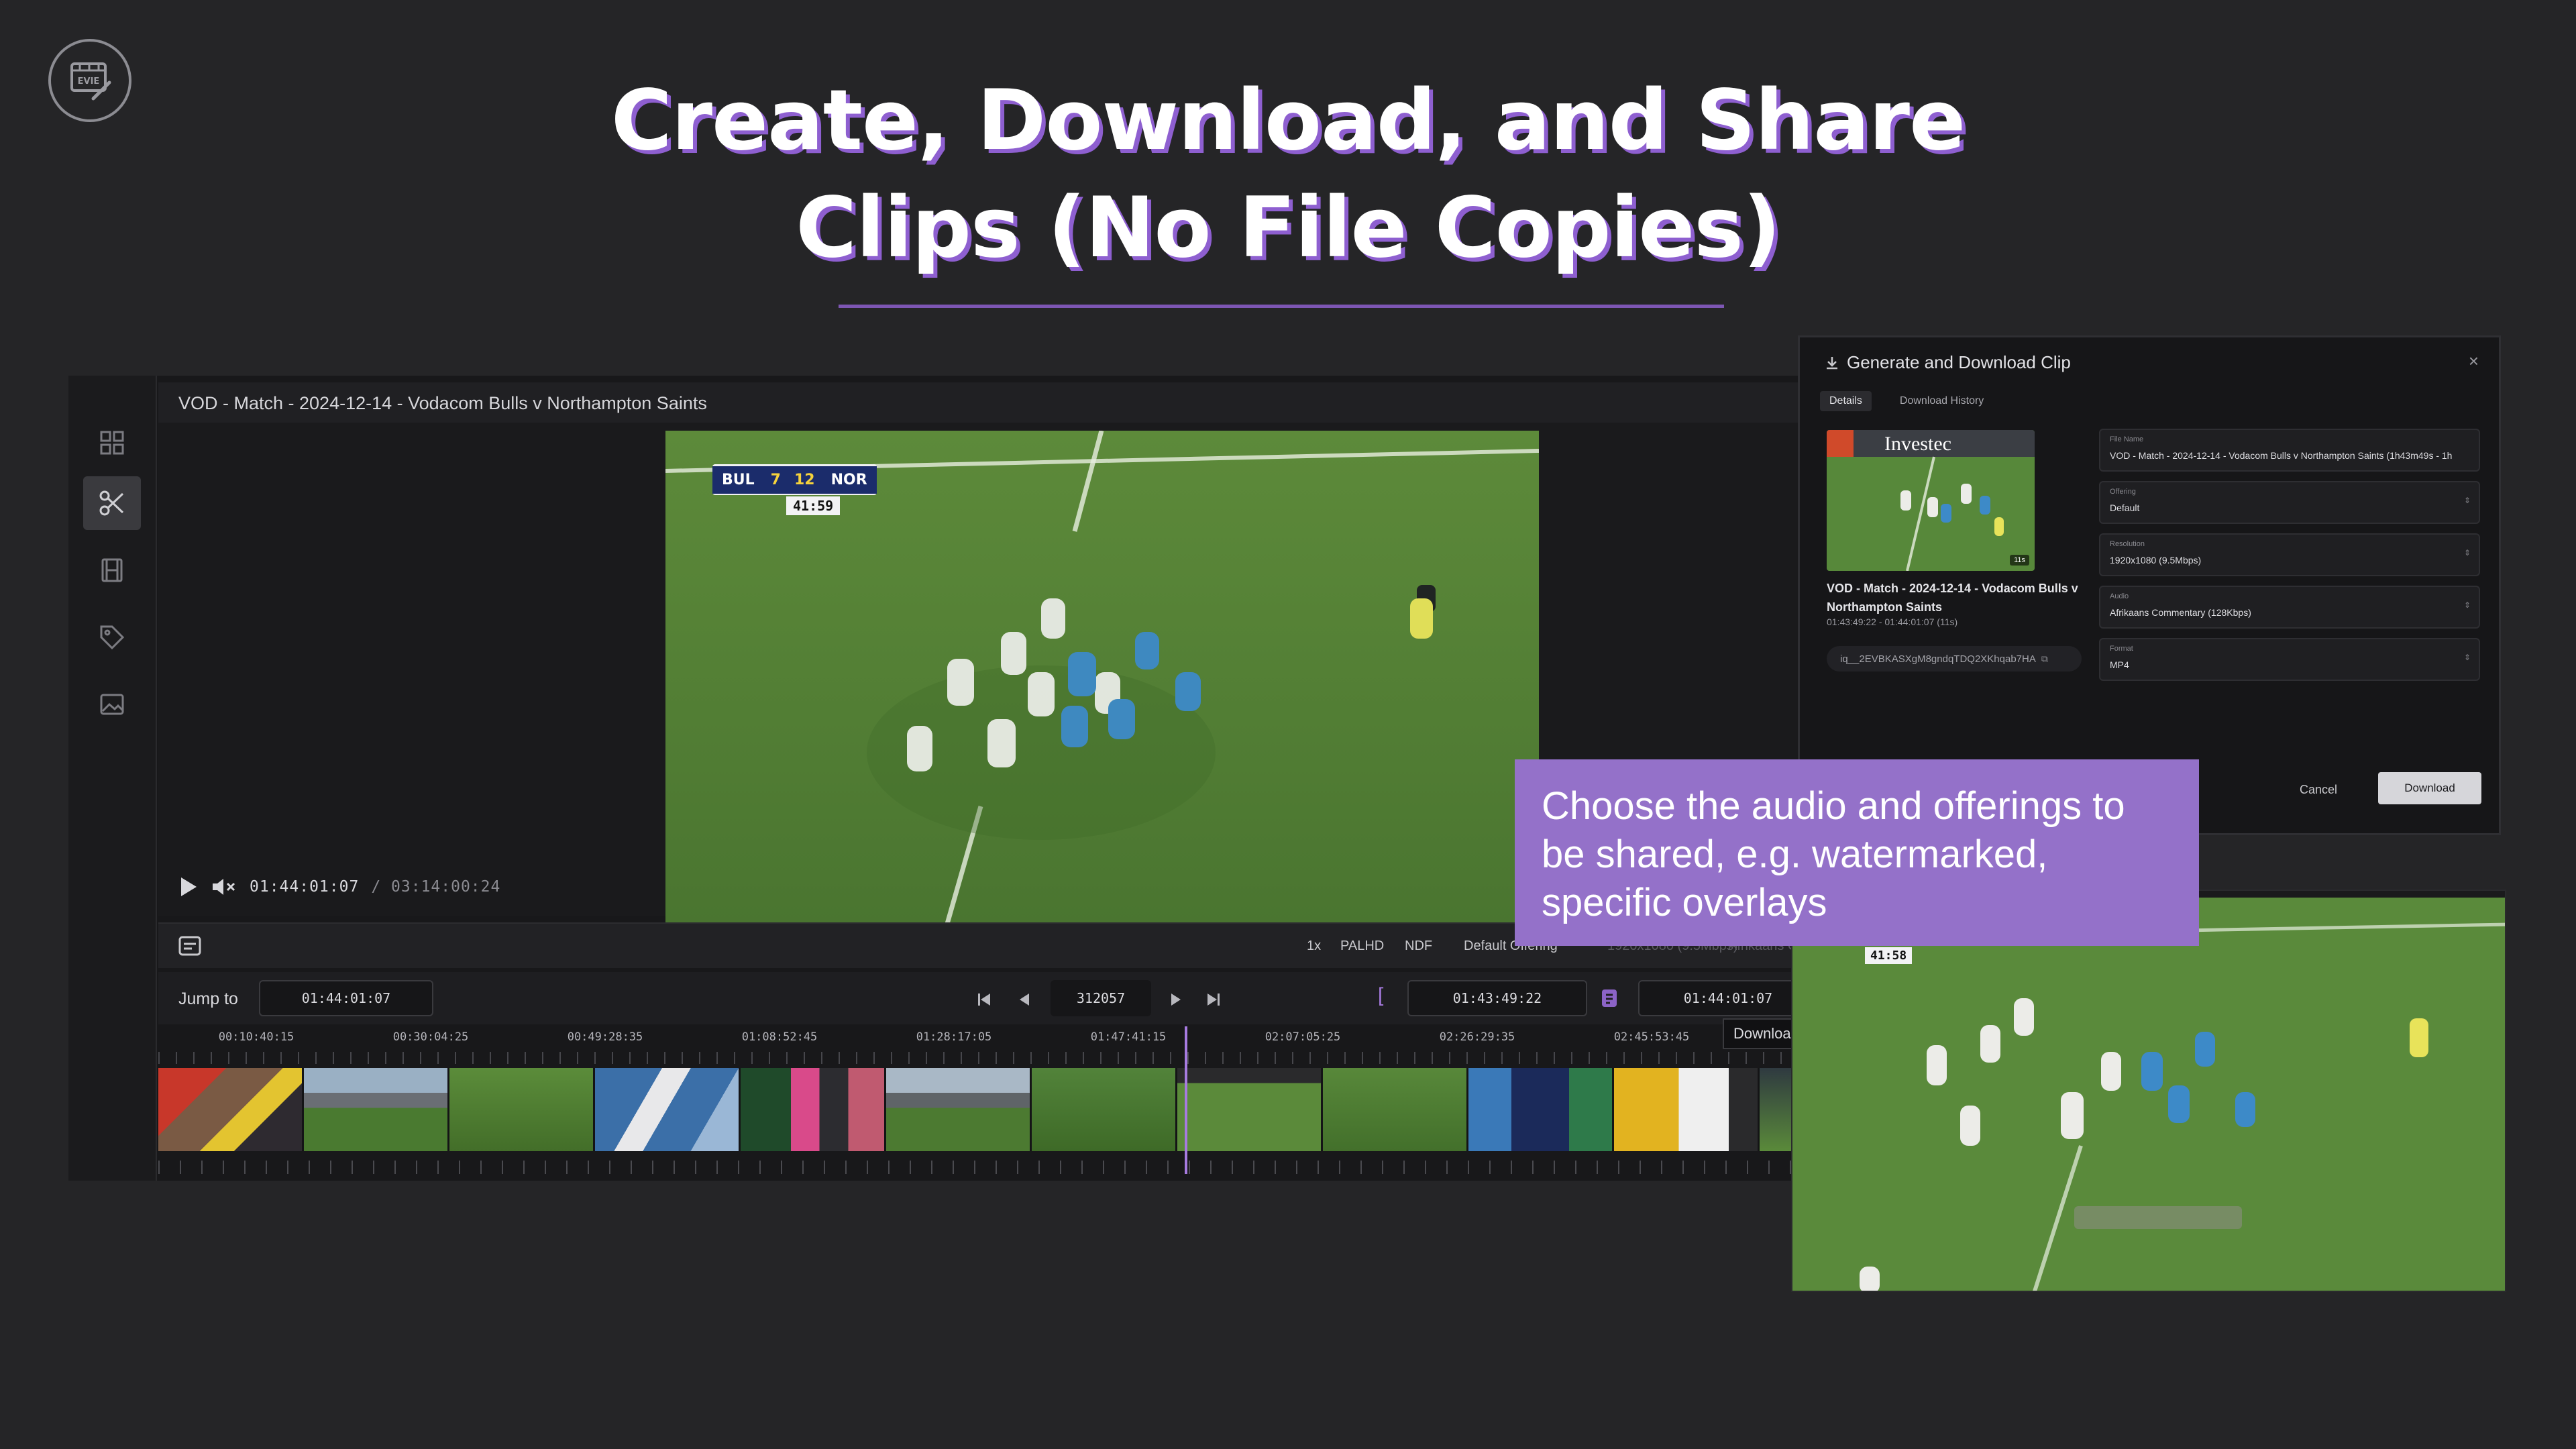 This screenshot has height=1449, width=2576. What do you see at coordinates (1288, 120) in the screenshot?
I see `page-title-line1: Create, Download, and Share` at bounding box center [1288, 120].